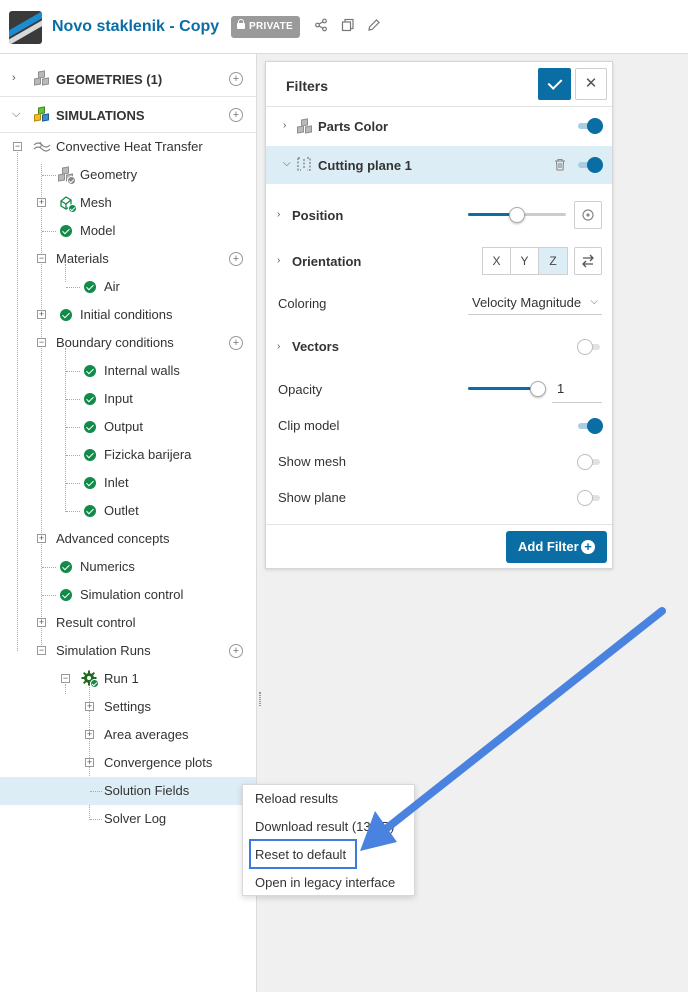 This screenshot has height=992, width=688. I want to click on show-plane-toggle, so click(589, 498).